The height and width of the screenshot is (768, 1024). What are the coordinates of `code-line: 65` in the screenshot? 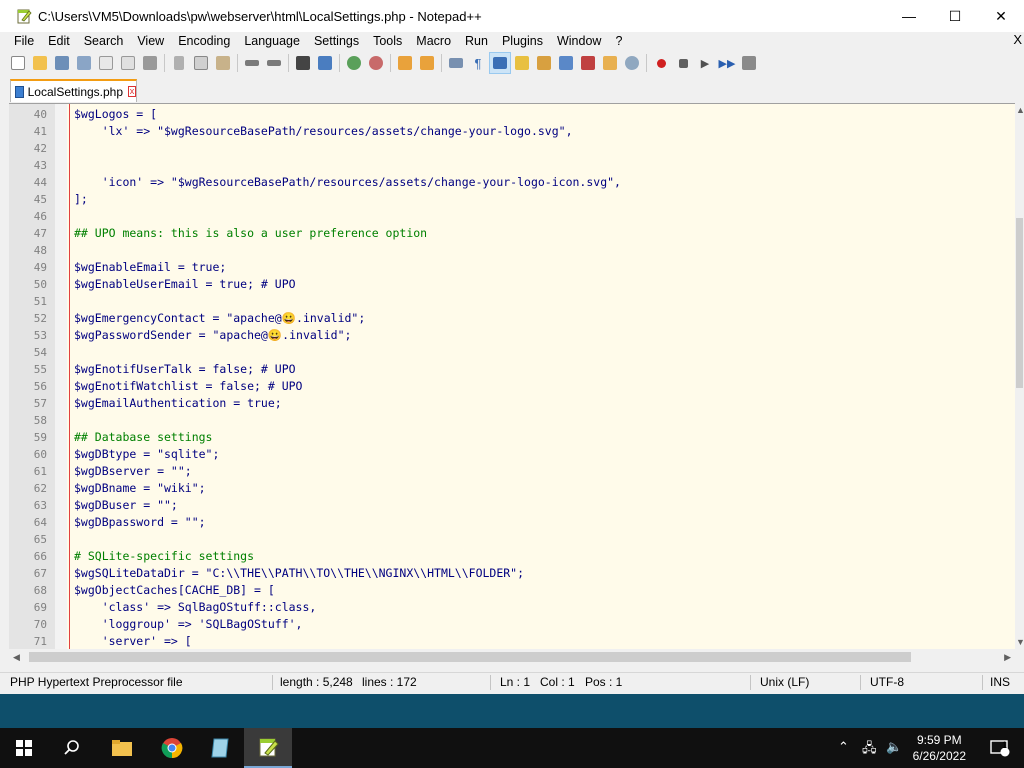 It's located at (512, 539).